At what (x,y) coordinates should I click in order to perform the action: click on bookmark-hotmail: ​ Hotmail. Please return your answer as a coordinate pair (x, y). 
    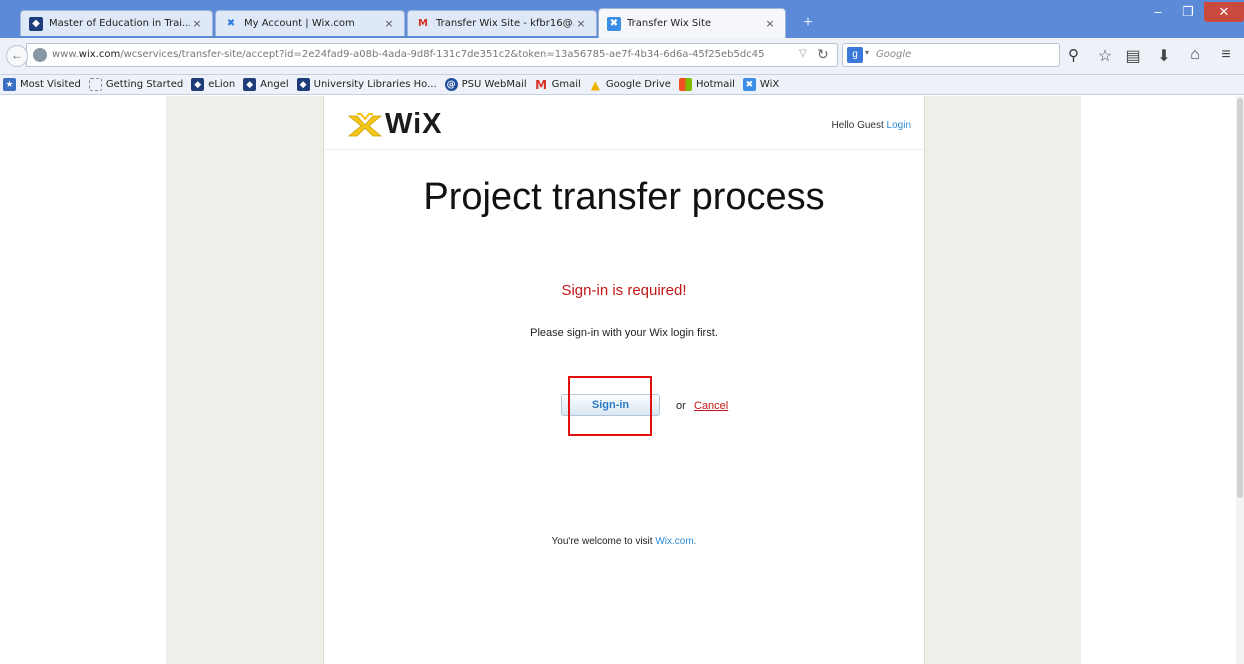
    Looking at the image, I should click on (706, 84).